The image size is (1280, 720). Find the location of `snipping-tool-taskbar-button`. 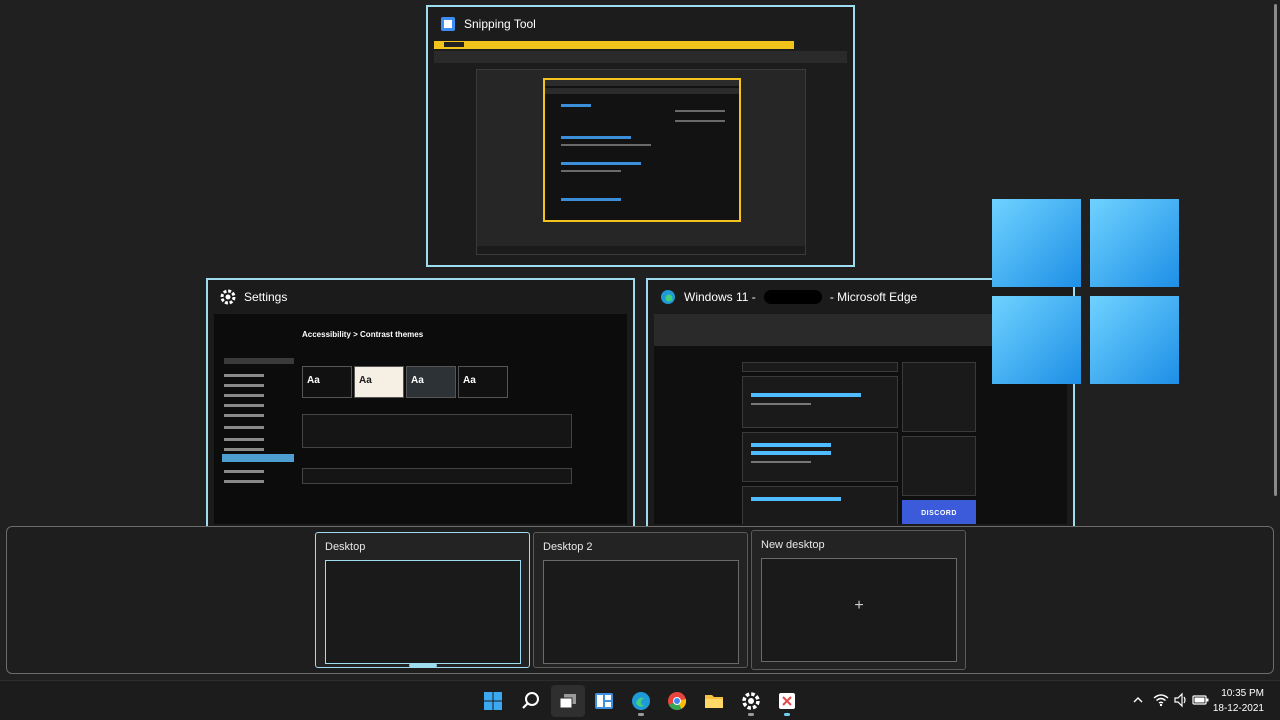

snipping-tool-taskbar-button is located at coordinates (787, 701).